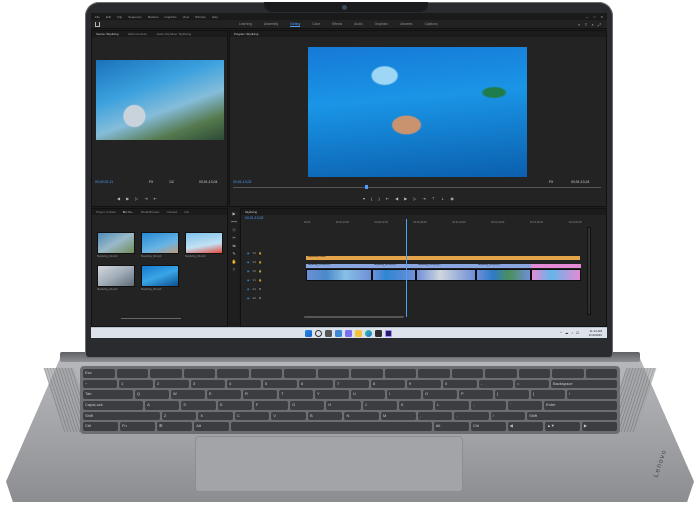 This screenshot has height=512, width=700. Describe the element at coordinates (388, 333) in the screenshot. I see `premiere-pro-icon` at that location.